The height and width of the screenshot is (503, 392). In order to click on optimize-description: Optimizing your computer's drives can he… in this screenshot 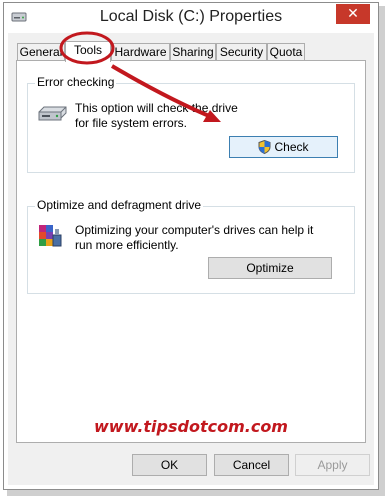, I will do `click(194, 237)`.